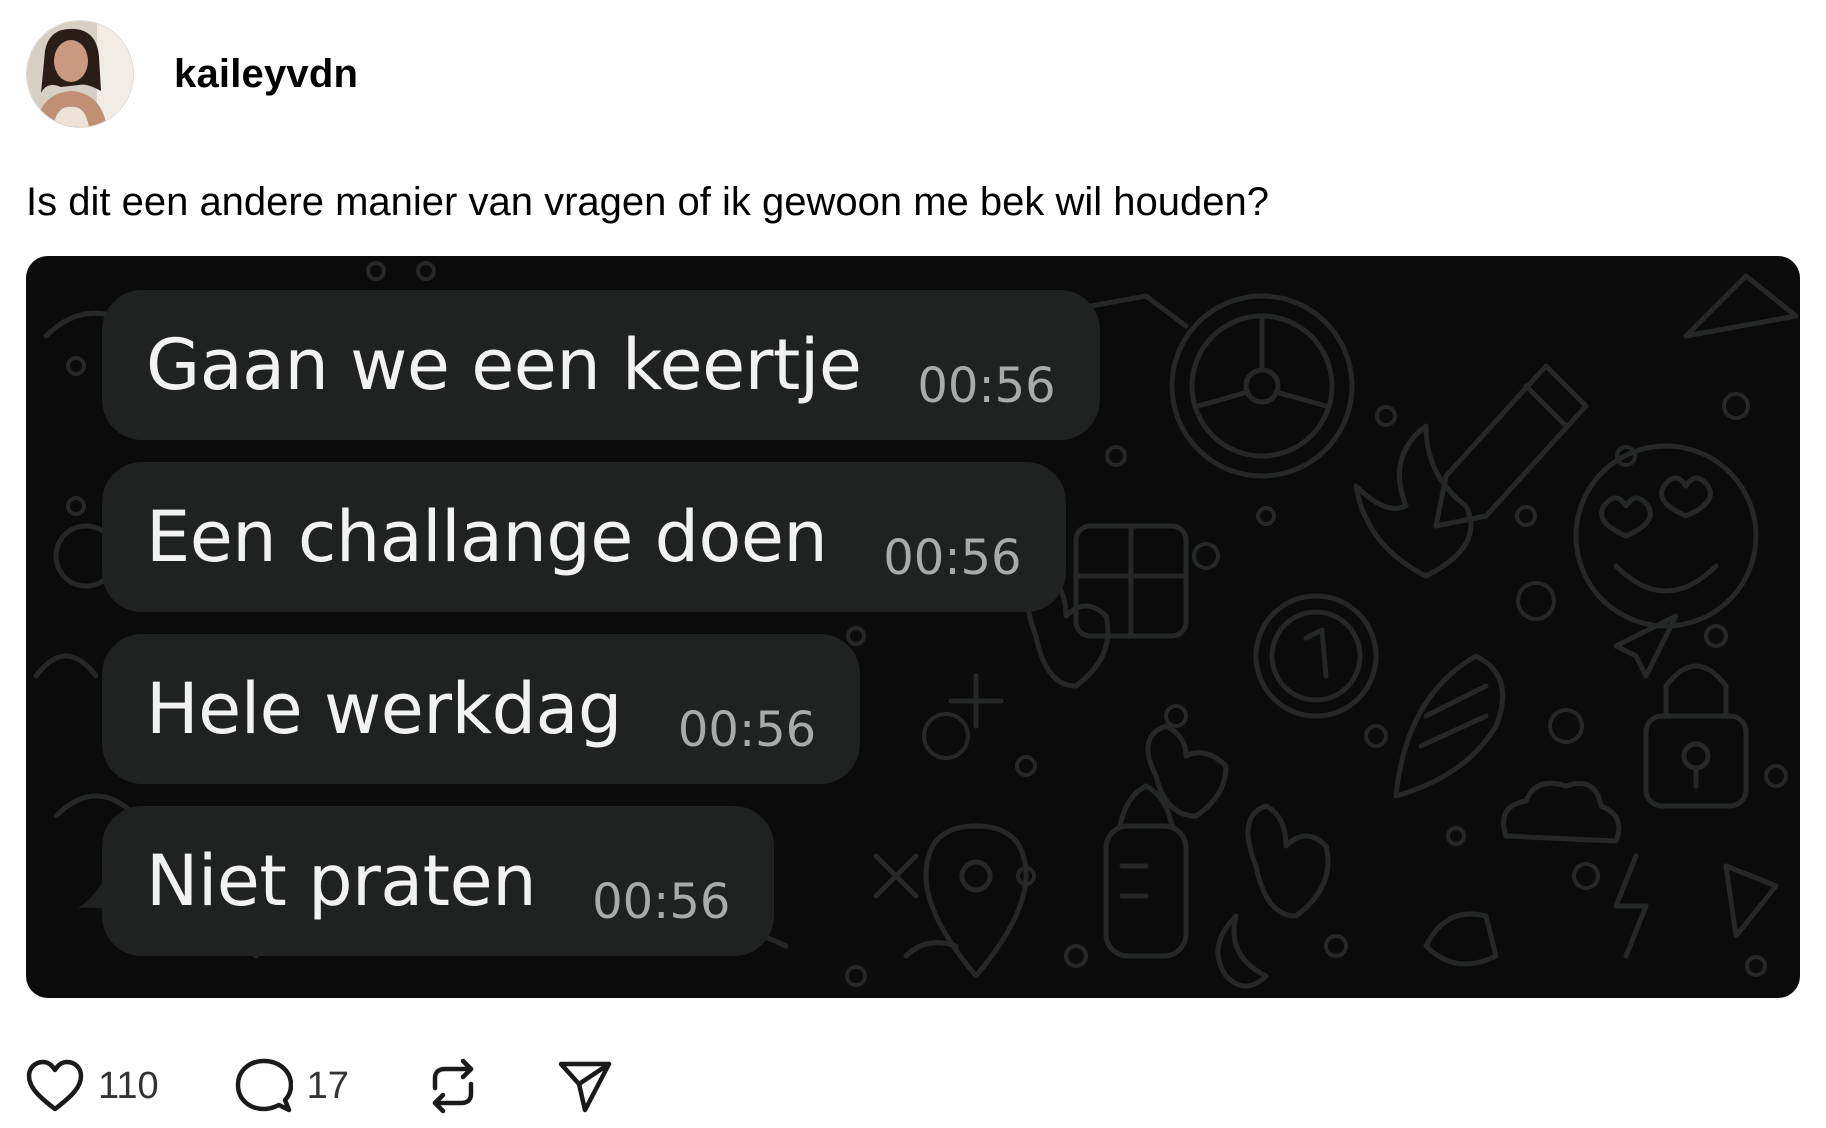 This screenshot has width=1826, height=1128. I want to click on post-header: kaileyvdn, so click(192, 74).